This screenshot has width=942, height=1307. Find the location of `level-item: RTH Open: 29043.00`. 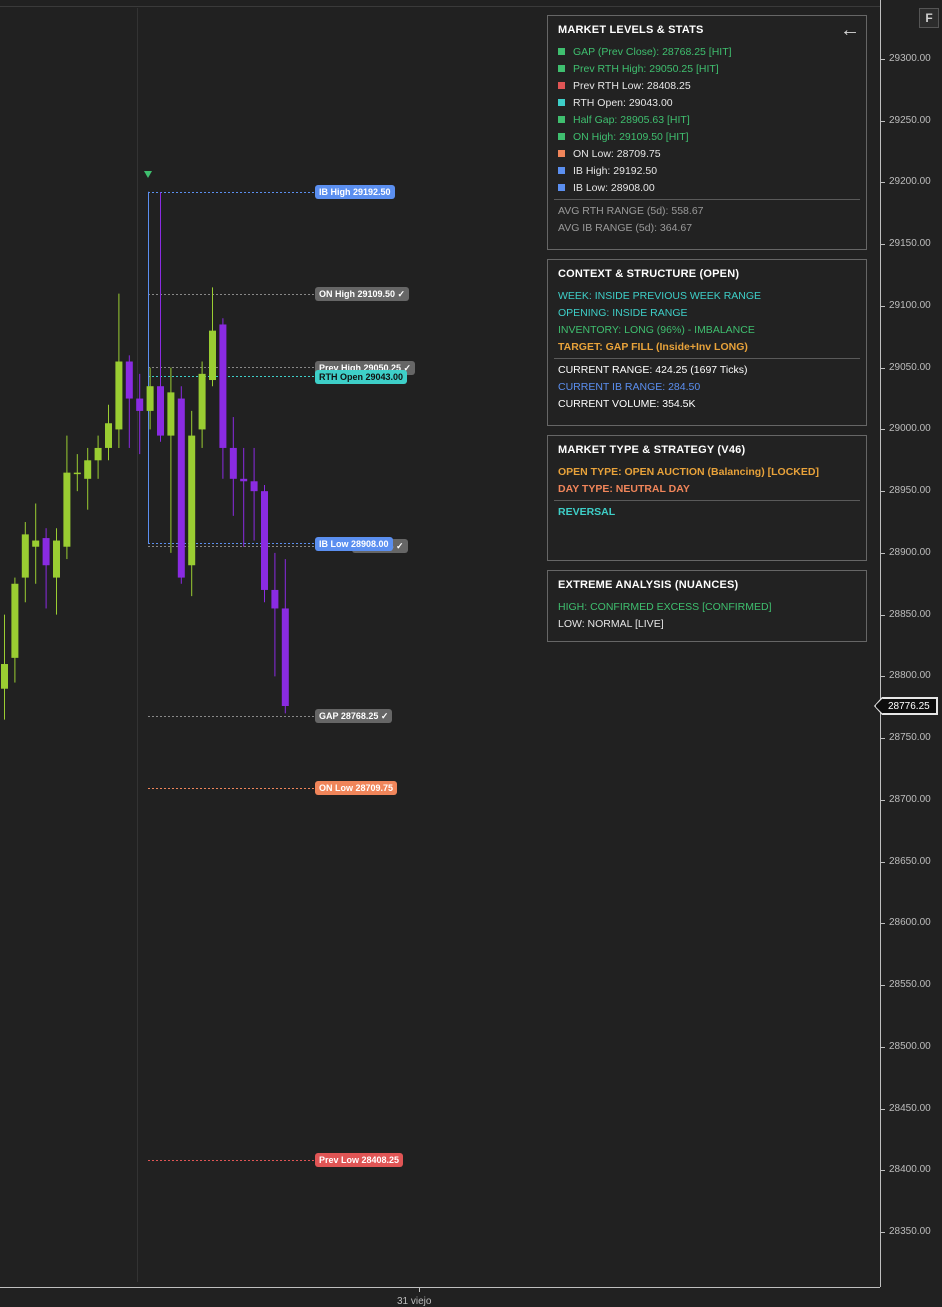

level-item: RTH Open: 29043.00 is located at coordinates (707, 103).